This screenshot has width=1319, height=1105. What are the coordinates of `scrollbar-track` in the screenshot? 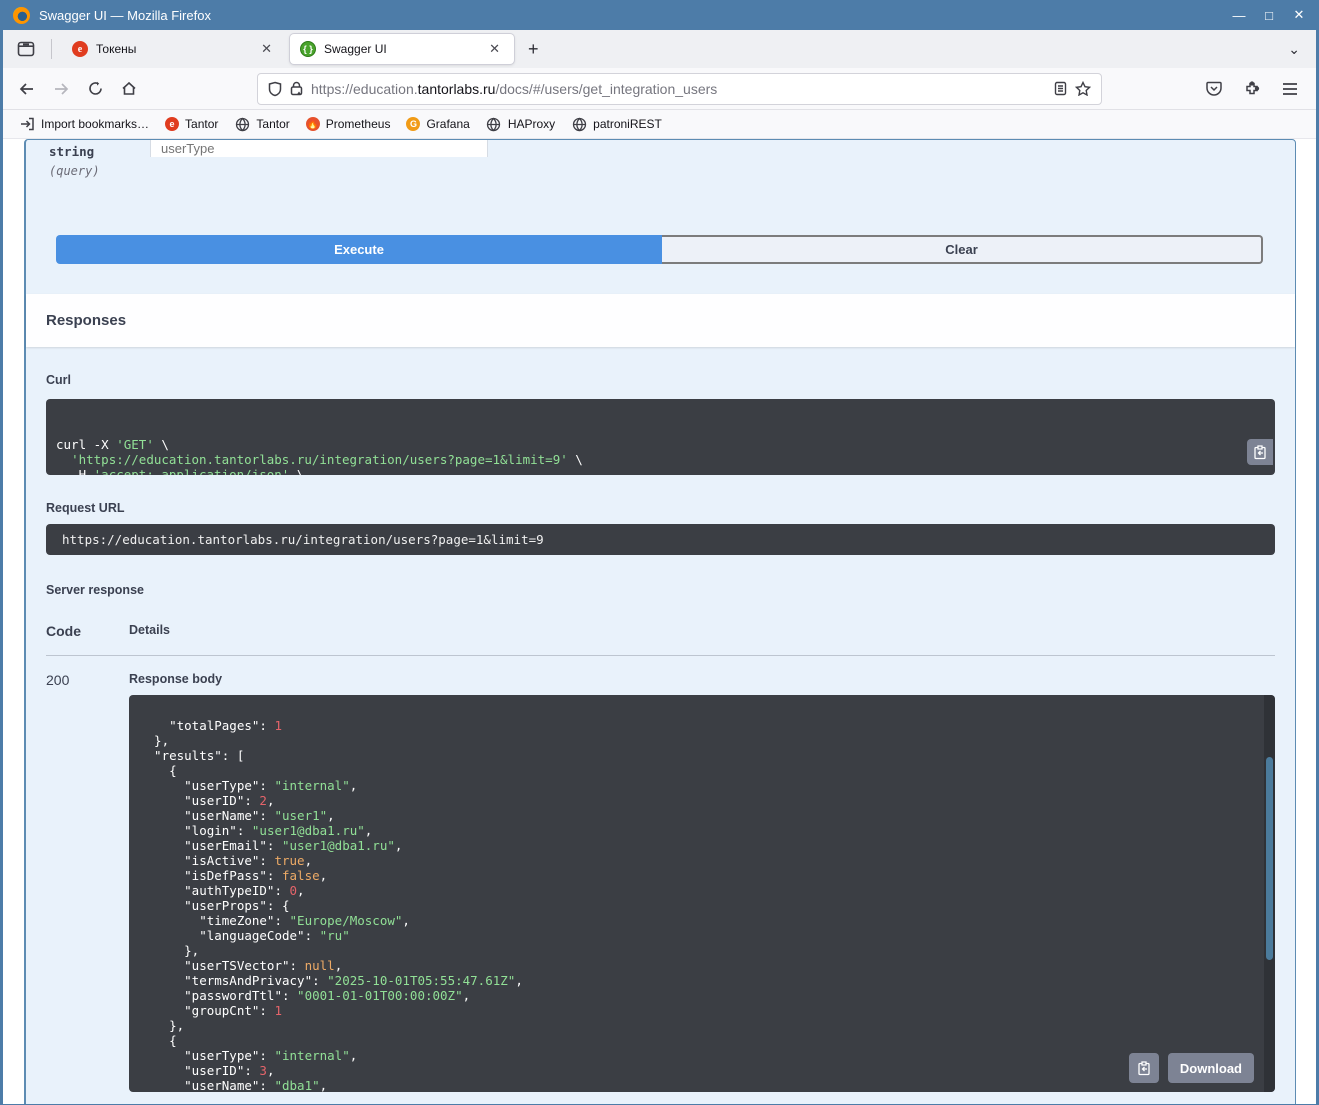 It's located at (1269, 893).